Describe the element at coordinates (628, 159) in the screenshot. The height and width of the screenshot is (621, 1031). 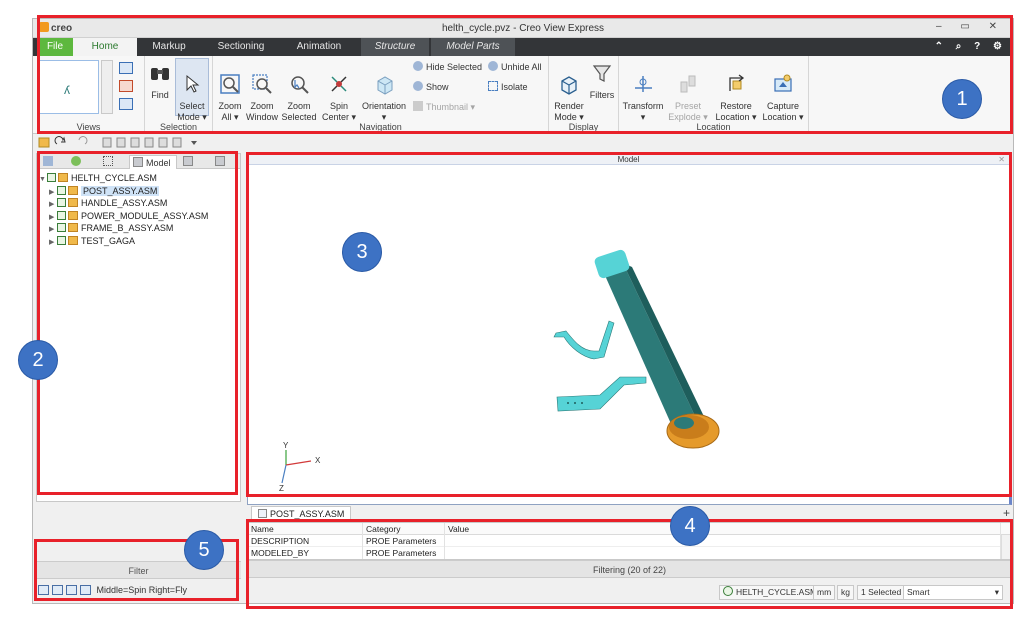
I see `viewport-header: Model ✕` at that location.